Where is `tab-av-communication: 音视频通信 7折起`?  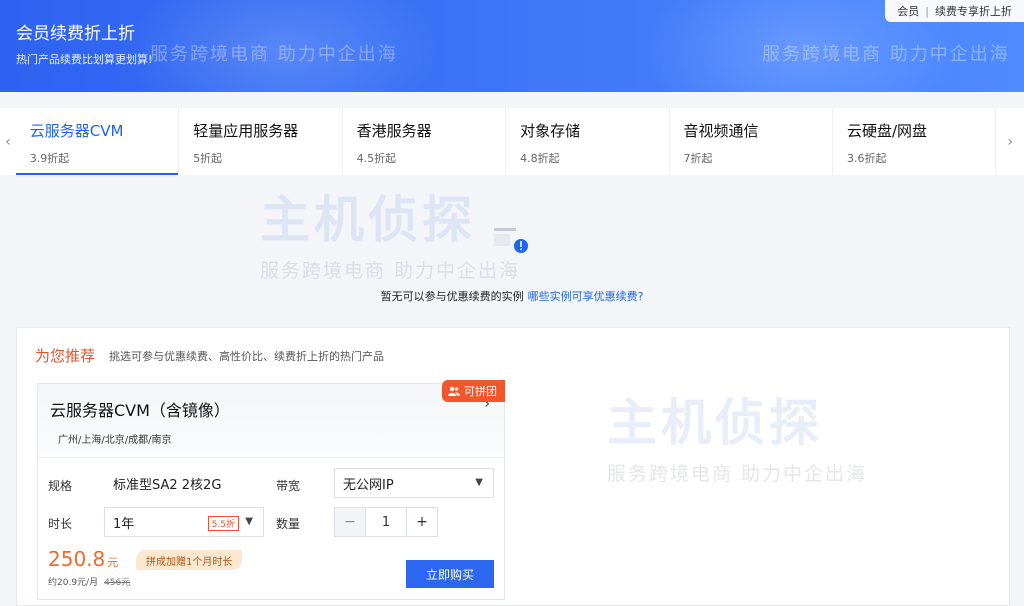
tab-av-communication: 音视频通信 7折起 is located at coordinates (751, 141).